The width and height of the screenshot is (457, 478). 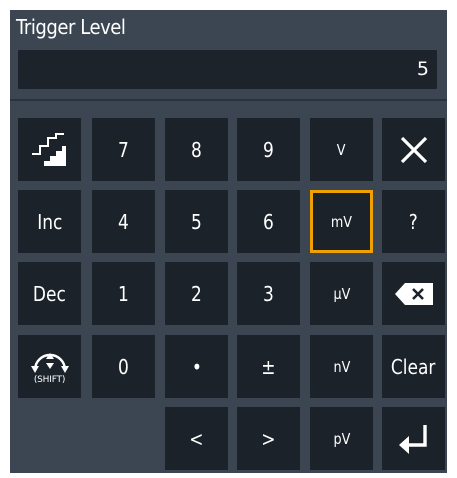 I want to click on step-increment-icon, so click(x=48, y=149).